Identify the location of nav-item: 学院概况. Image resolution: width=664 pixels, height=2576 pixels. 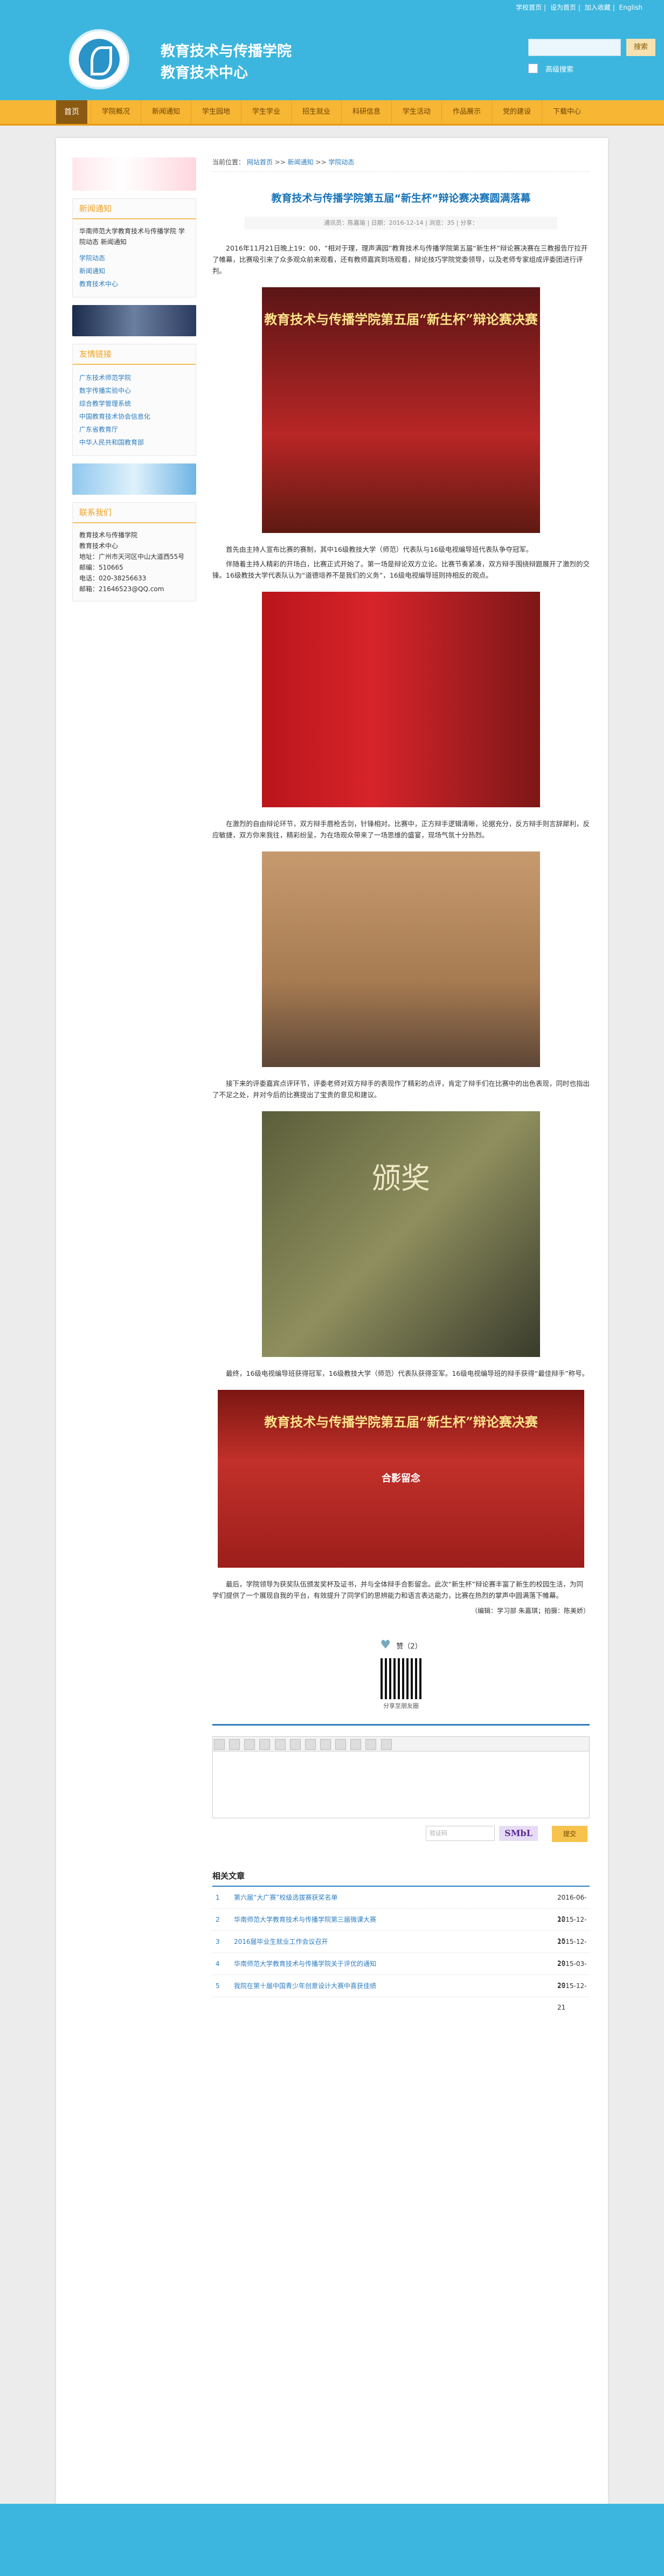
(116, 112).